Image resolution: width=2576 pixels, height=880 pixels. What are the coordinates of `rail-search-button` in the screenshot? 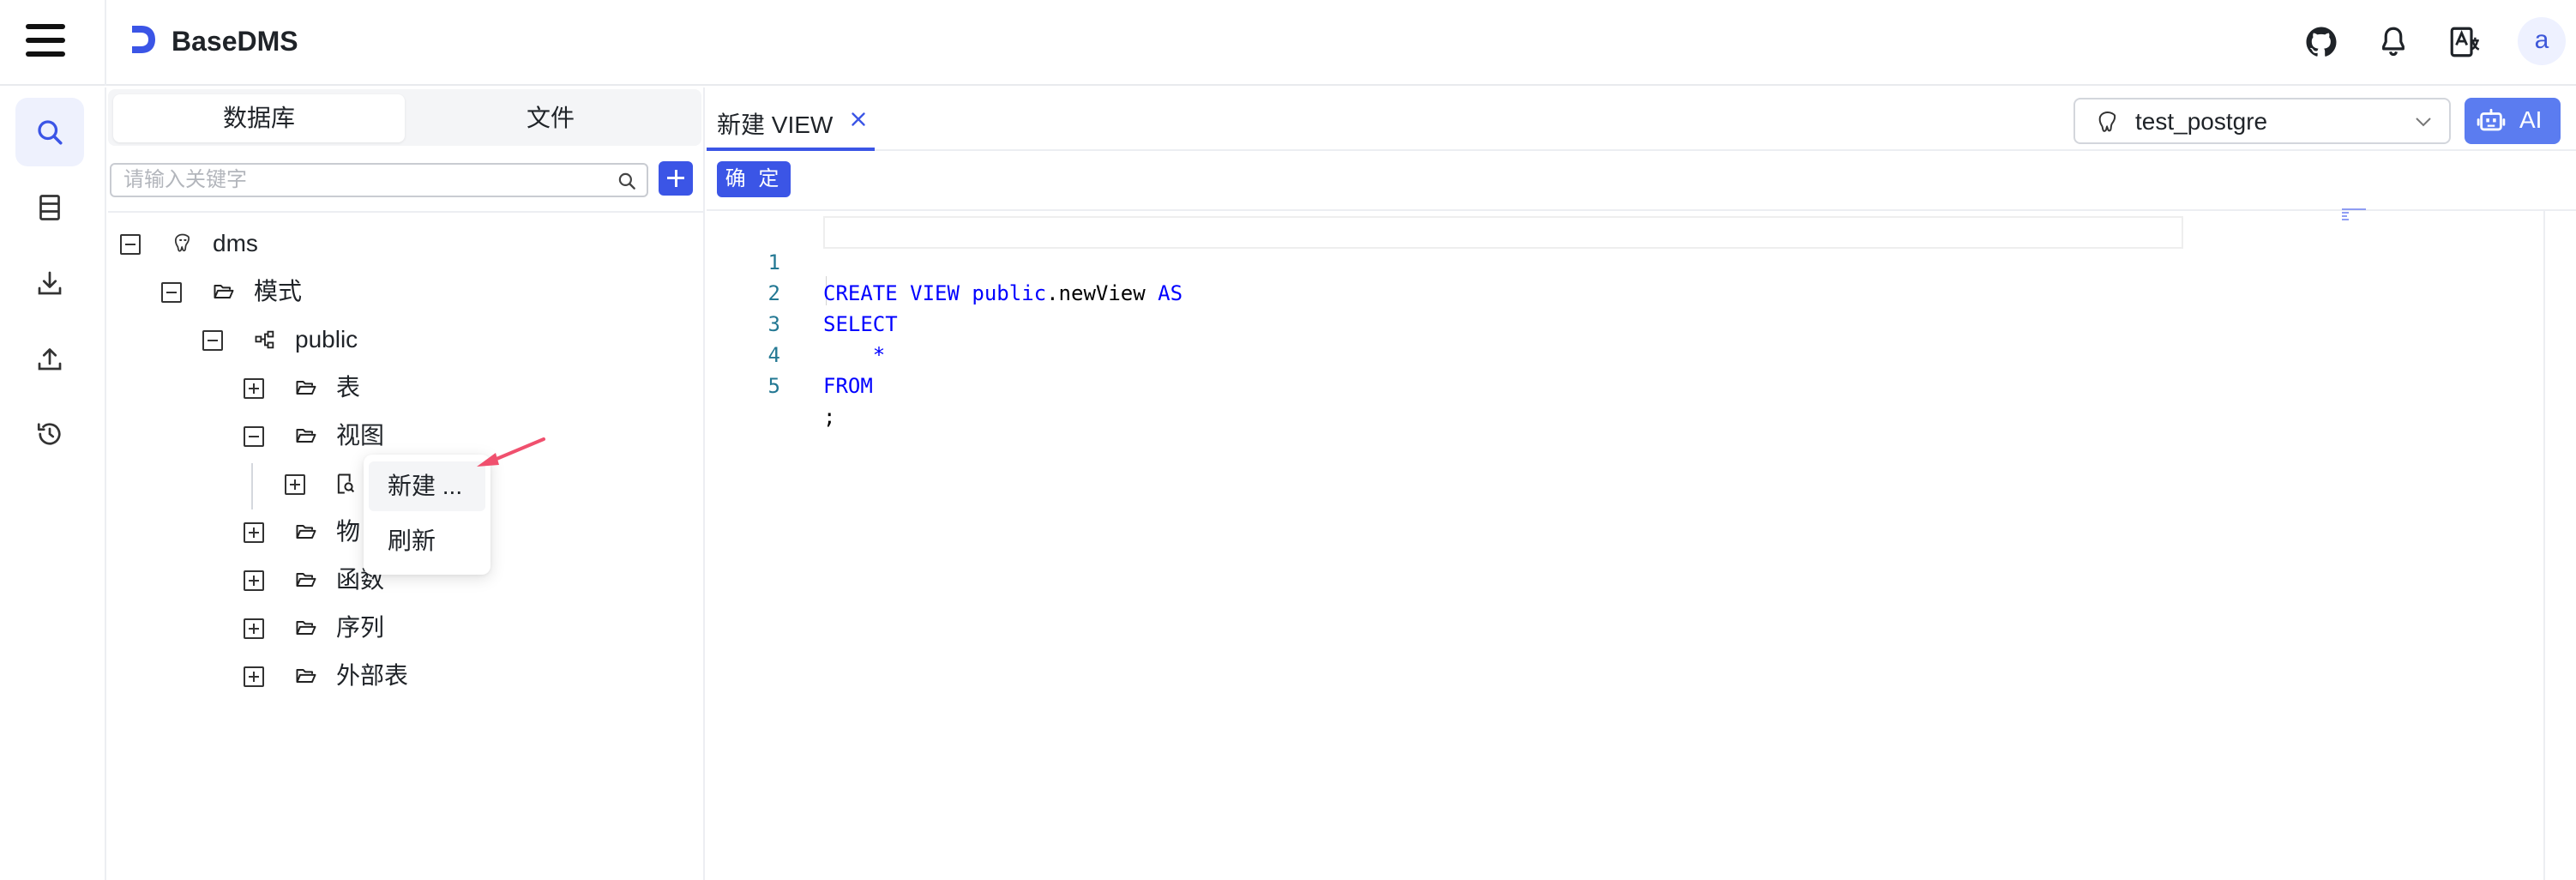 It's located at (49, 132).